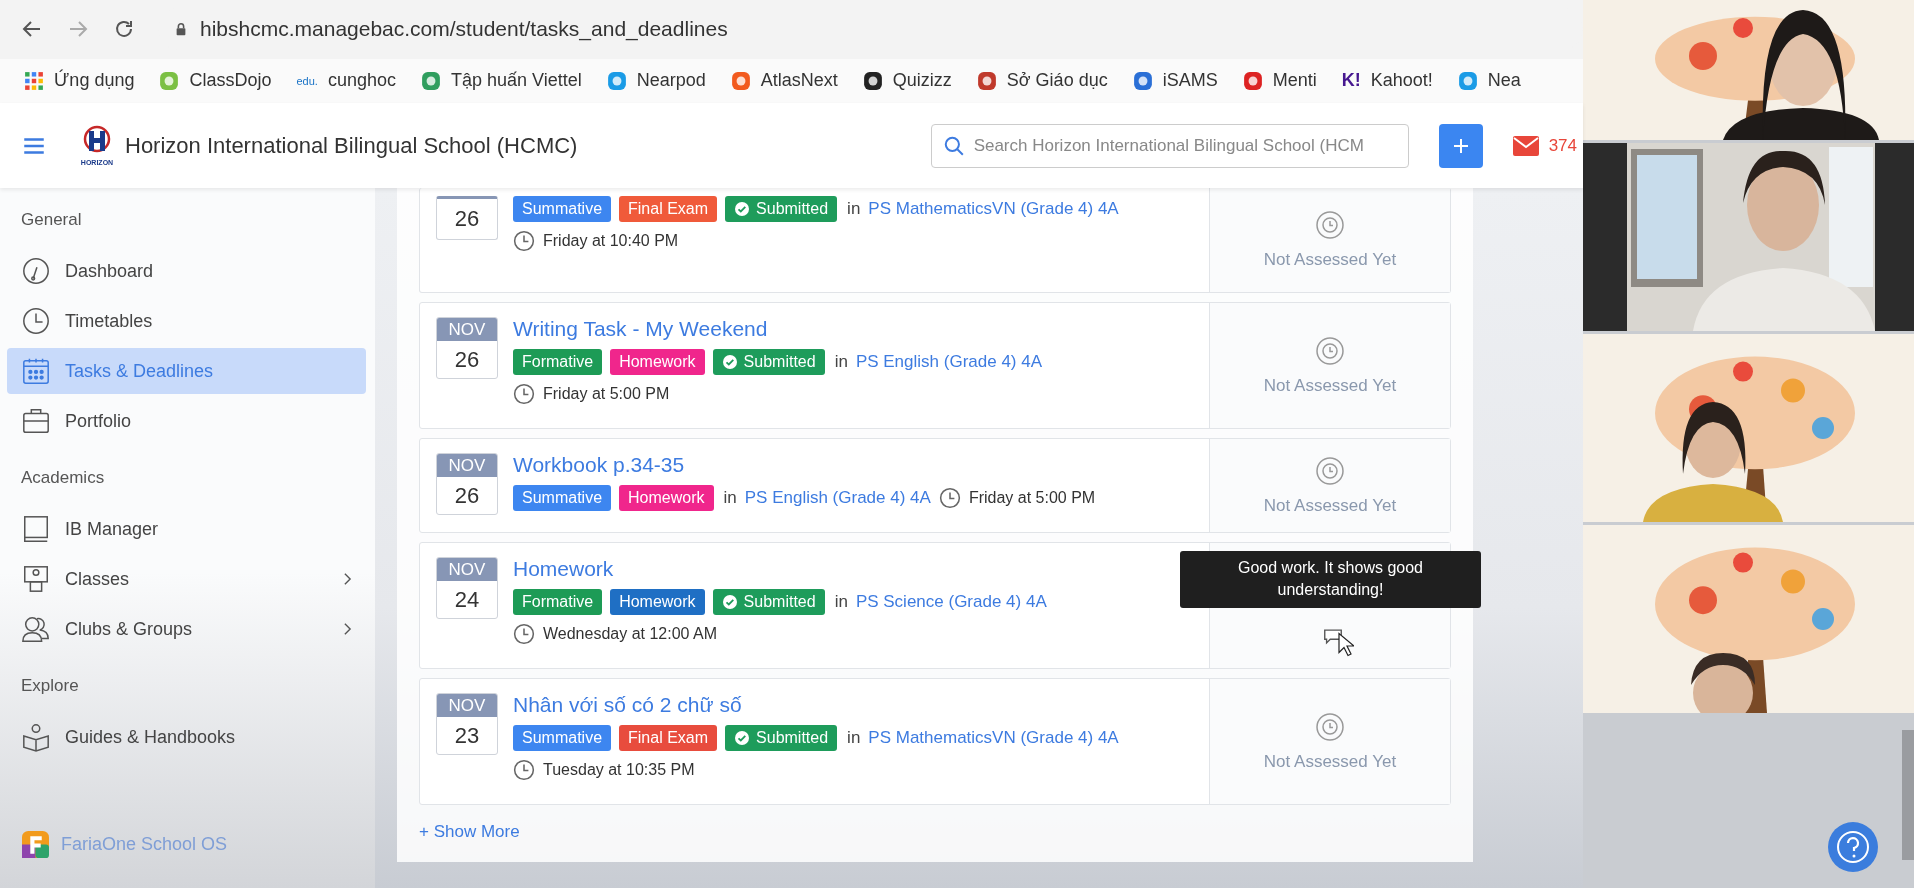 The height and width of the screenshot is (888, 1914). Describe the element at coordinates (619, 770) in the screenshot. I see `due-time: Tuesday at 10:35 PM` at that location.